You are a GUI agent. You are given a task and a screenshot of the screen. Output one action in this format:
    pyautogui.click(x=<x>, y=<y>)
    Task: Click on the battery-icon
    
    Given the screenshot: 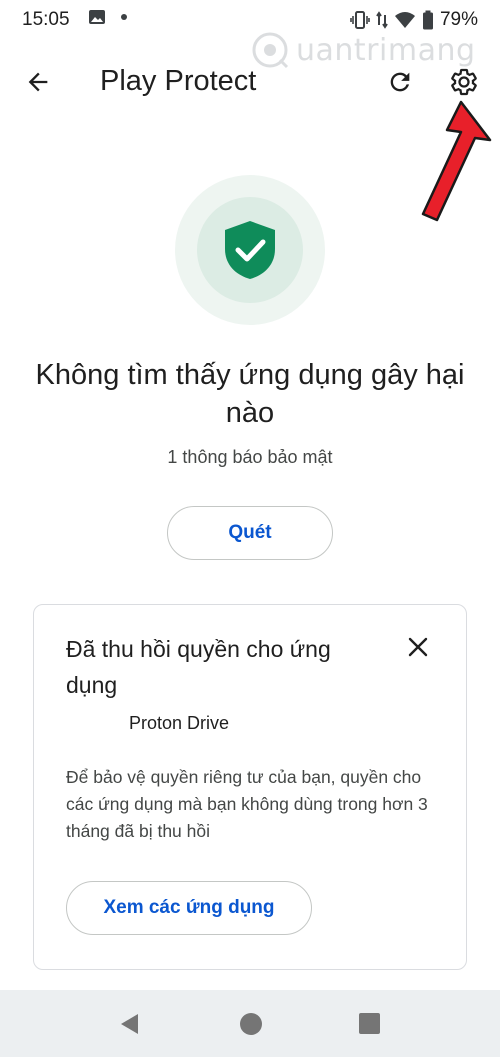 What is the action you would take?
    pyautogui.click(x=427, y=20)
    